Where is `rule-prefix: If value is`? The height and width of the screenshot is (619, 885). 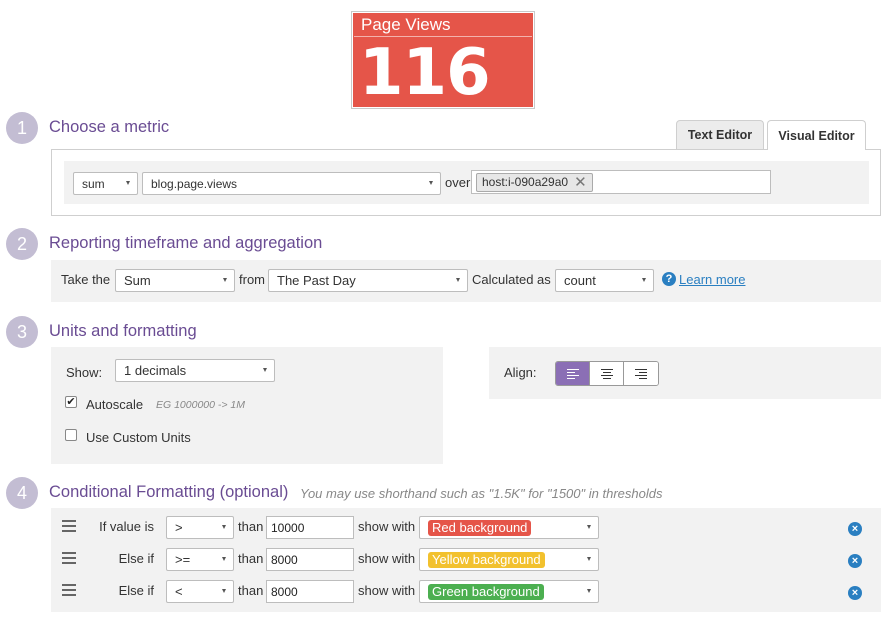 rule-prefix: If value is is located at coordinates (126, 526).